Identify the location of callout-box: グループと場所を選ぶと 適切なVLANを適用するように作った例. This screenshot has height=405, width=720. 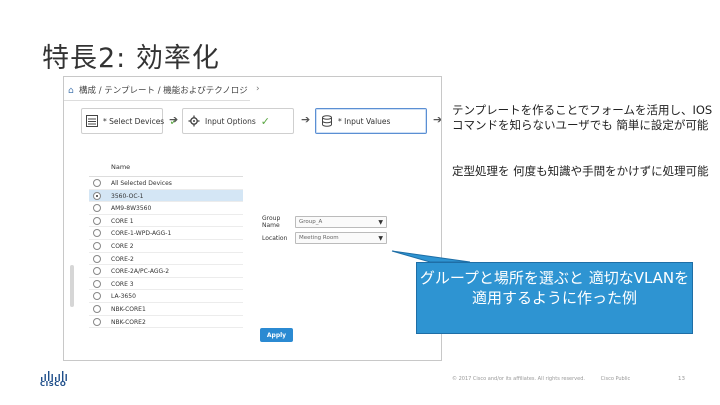
(554, 298).